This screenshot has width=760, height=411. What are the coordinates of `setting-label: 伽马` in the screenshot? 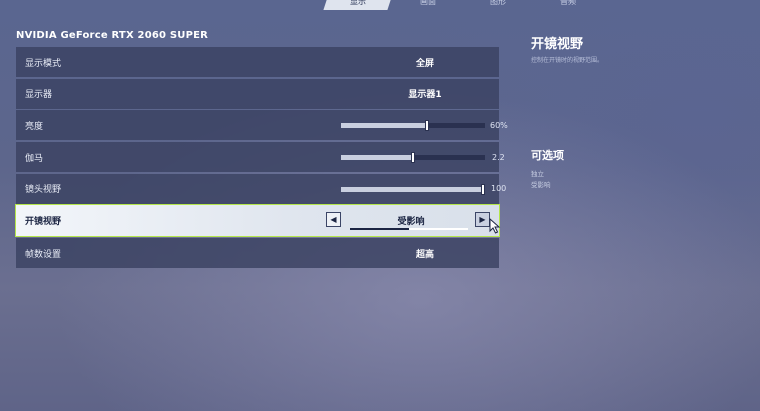 It's located at (34, 158).